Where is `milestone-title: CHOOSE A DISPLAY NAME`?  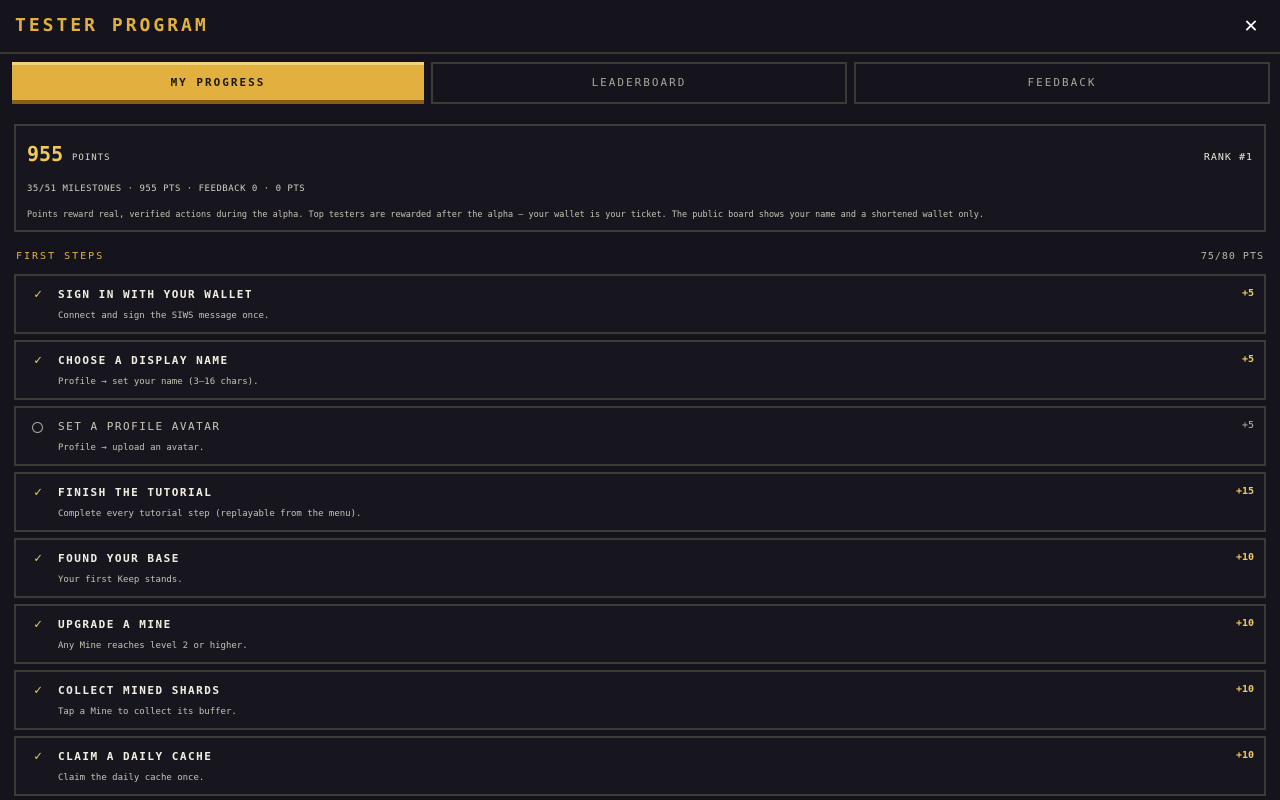 milestone-title: CHOOSE A DISPLAY NAME is located at coordinates (143, 360).